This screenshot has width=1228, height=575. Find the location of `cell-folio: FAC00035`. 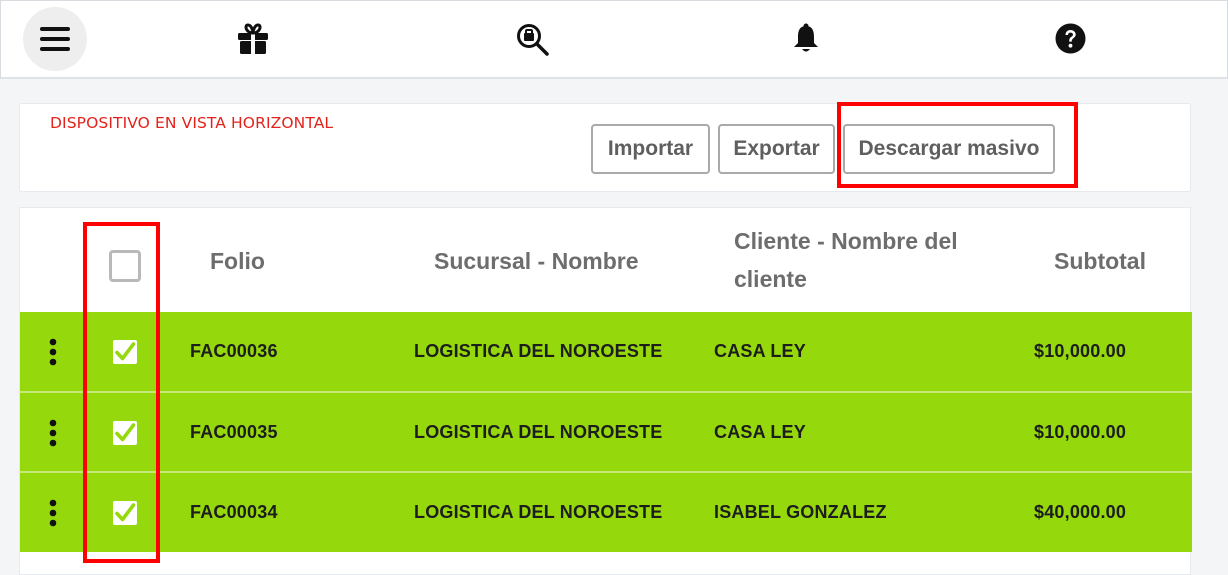

cell-folio: FAC00035 is located at coordinates (234, 432).